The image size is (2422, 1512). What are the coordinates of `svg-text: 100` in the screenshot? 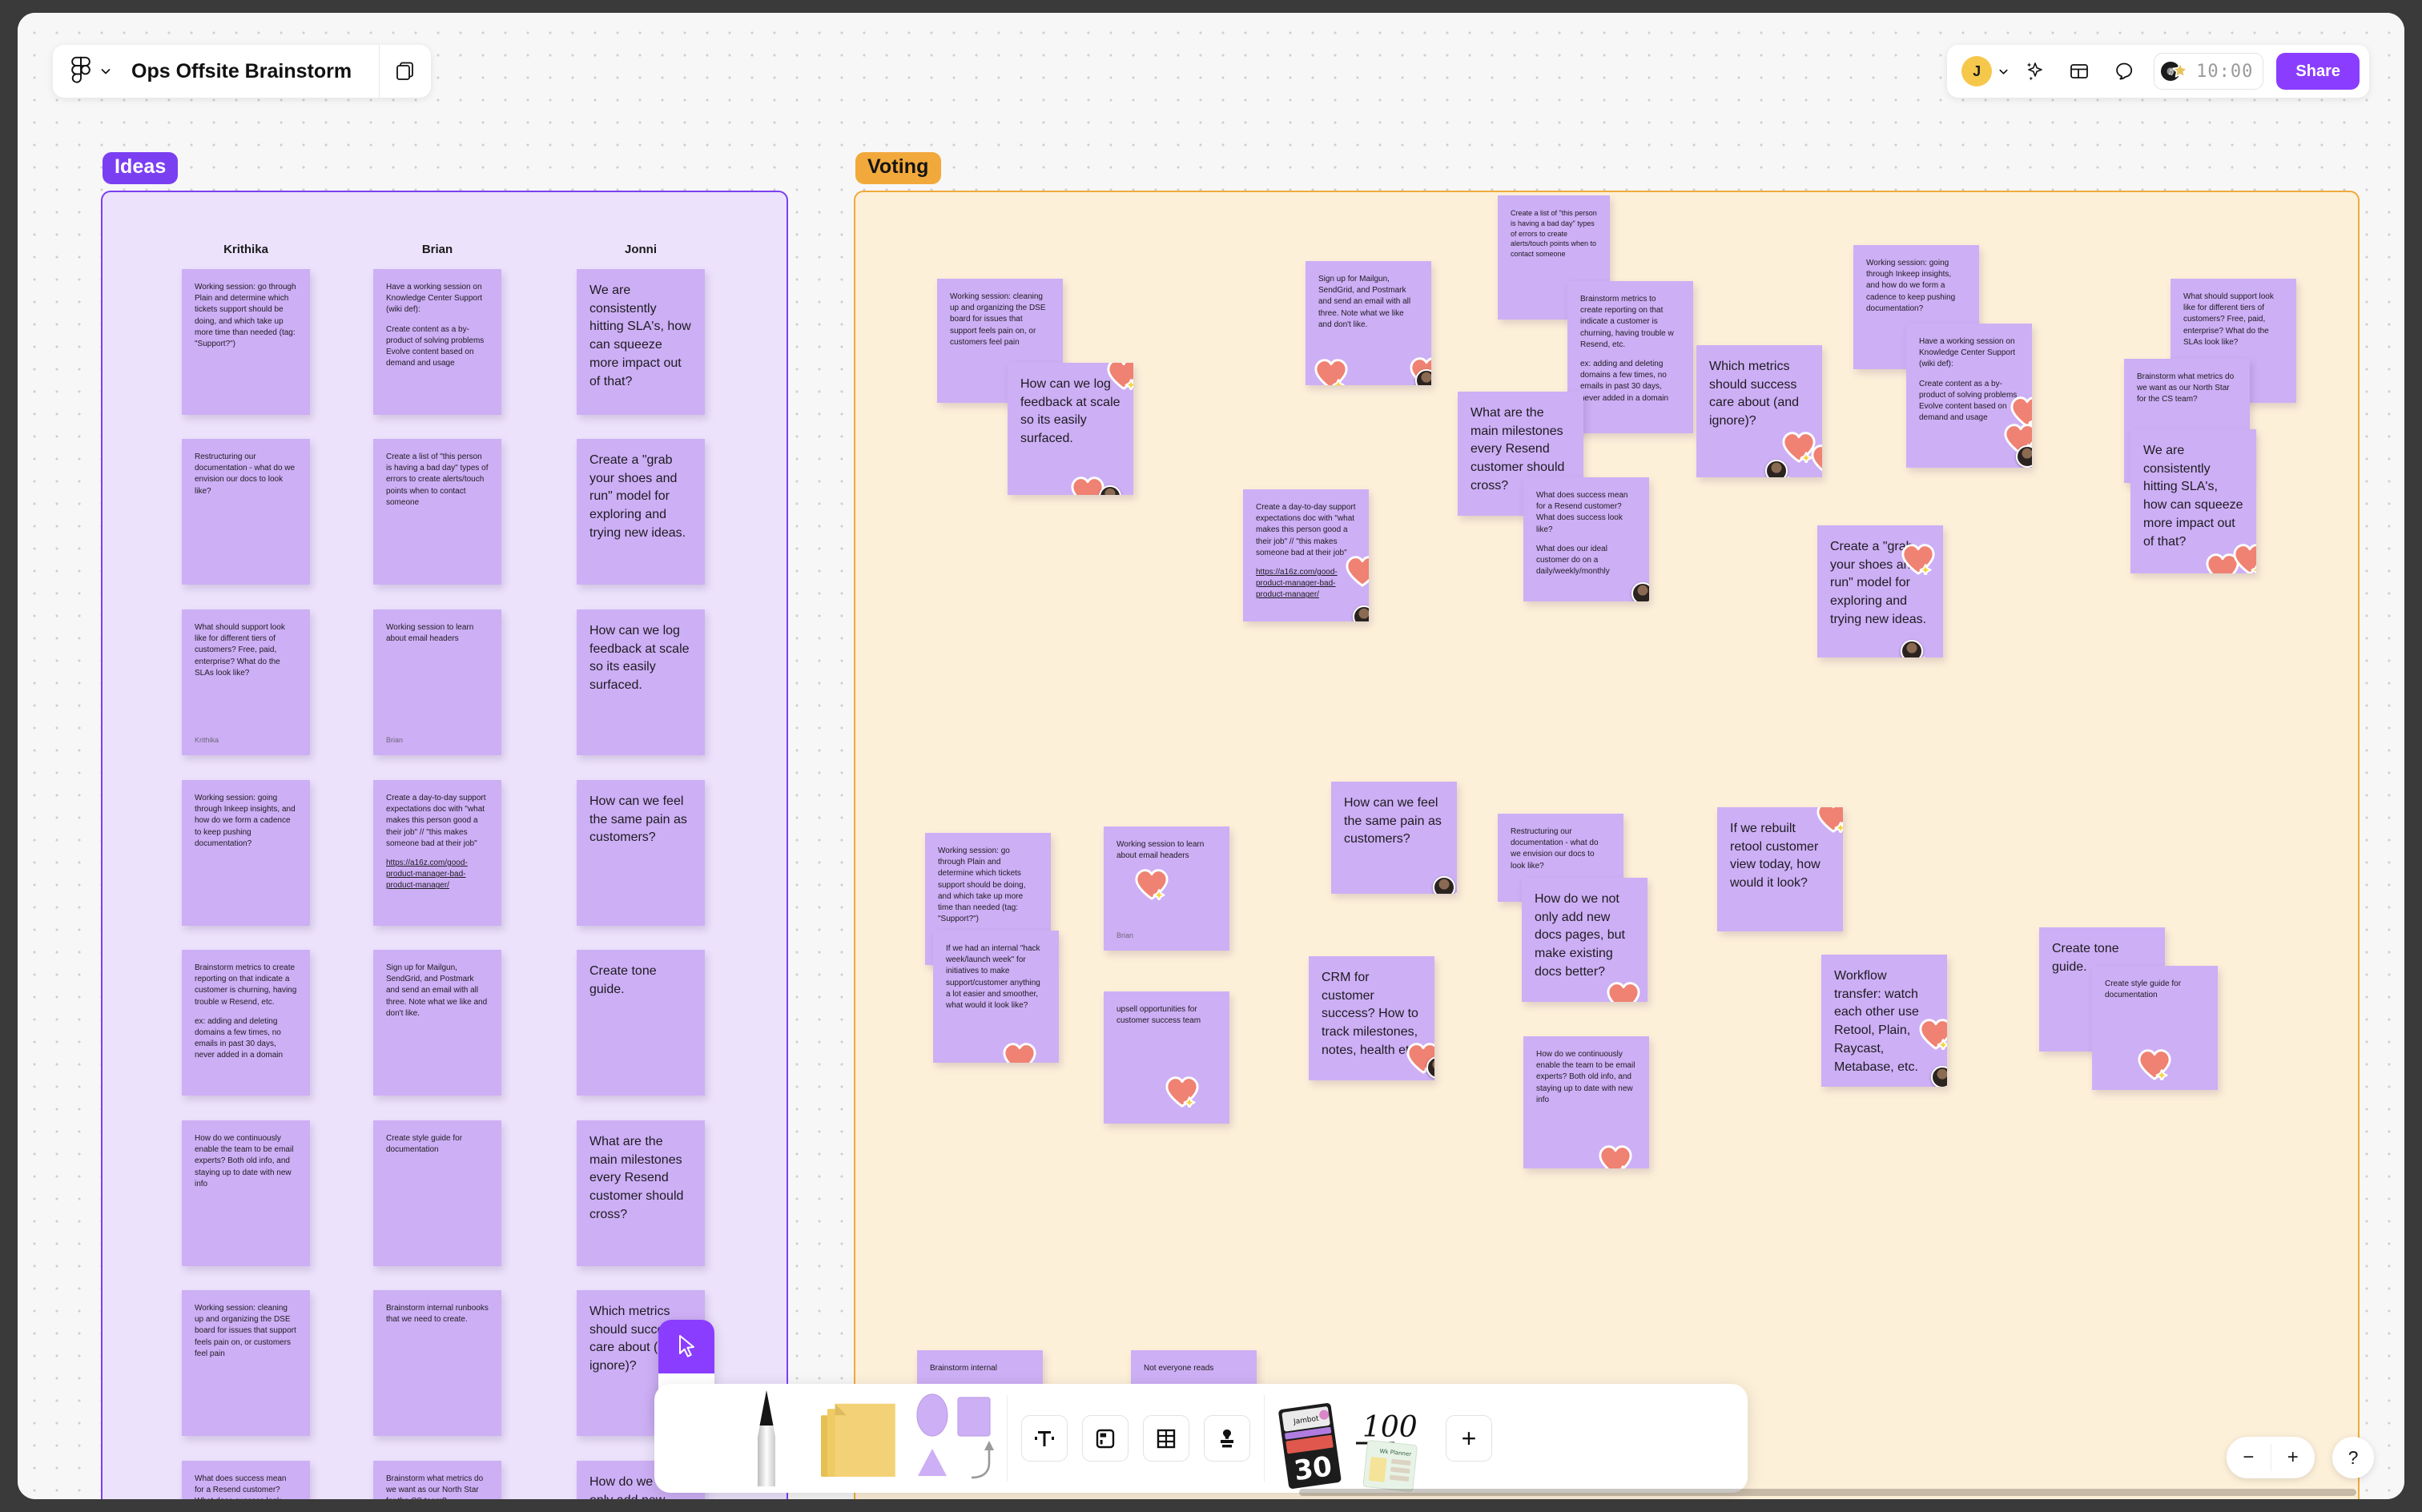 It's located at (1390, 1427).